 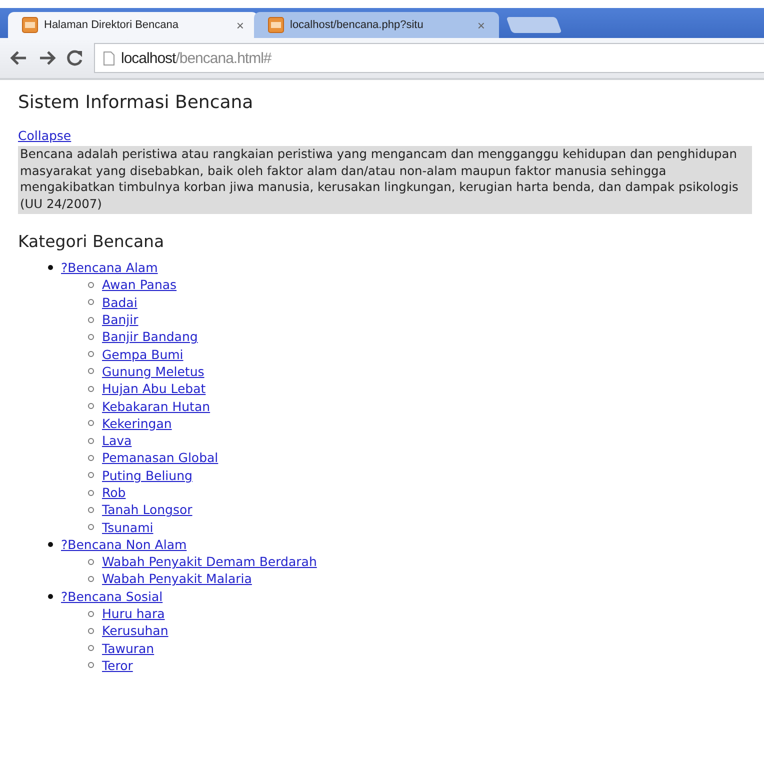 I want to click on subcategory-link: Pemanasan Global, so click(x=160, y=458).